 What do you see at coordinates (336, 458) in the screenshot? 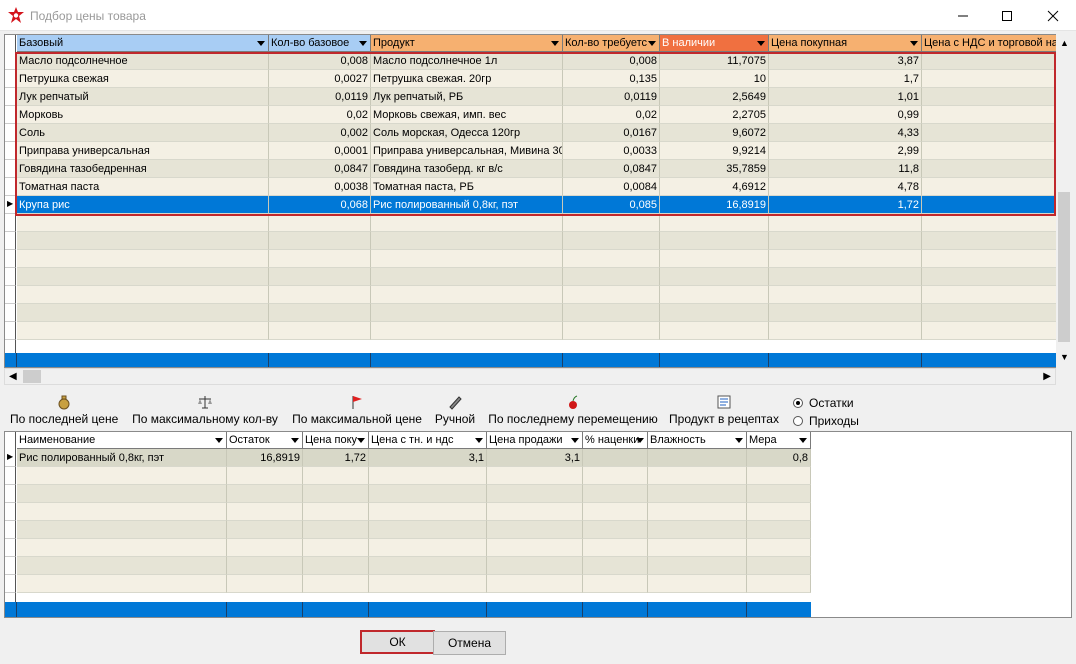
I see `table-cell: 1,72` at bounding box center [336, 458].